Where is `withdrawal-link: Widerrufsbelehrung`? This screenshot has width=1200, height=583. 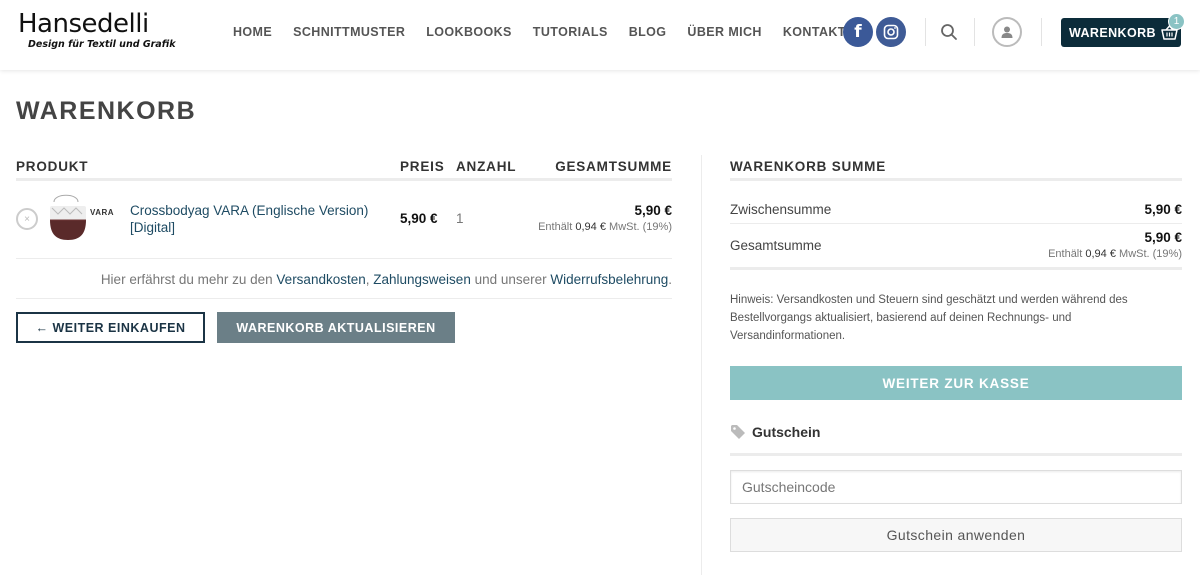
withdrawal-link: Widerrufsbelehrung is located at coordinates (609, 279).